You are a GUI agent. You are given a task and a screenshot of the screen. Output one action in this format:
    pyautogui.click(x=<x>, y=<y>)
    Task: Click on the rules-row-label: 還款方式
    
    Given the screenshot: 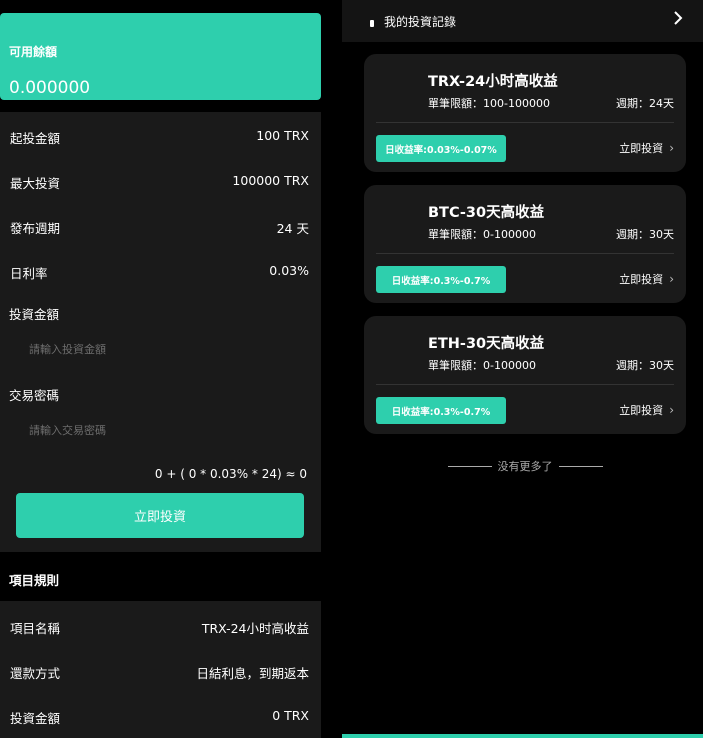 What is the action you would take?
    pyautogui.click(x=35, y=673)
    